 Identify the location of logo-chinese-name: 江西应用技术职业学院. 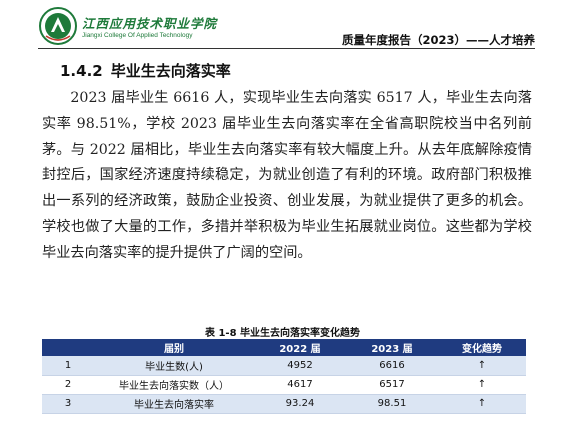
(150, 23).